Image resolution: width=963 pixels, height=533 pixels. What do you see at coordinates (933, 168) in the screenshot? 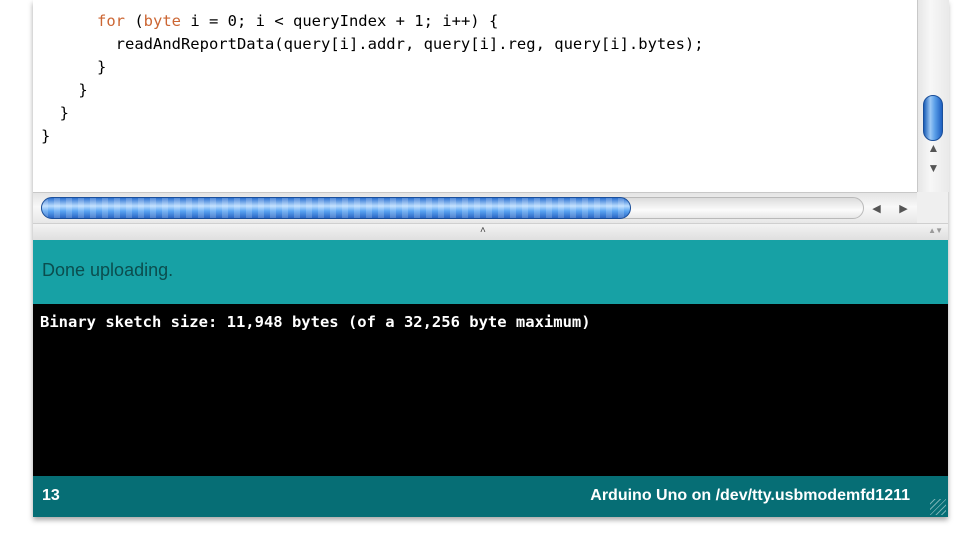
I see `scroll-down-arrow-icon: ▼` at bounding box center [933, 168].